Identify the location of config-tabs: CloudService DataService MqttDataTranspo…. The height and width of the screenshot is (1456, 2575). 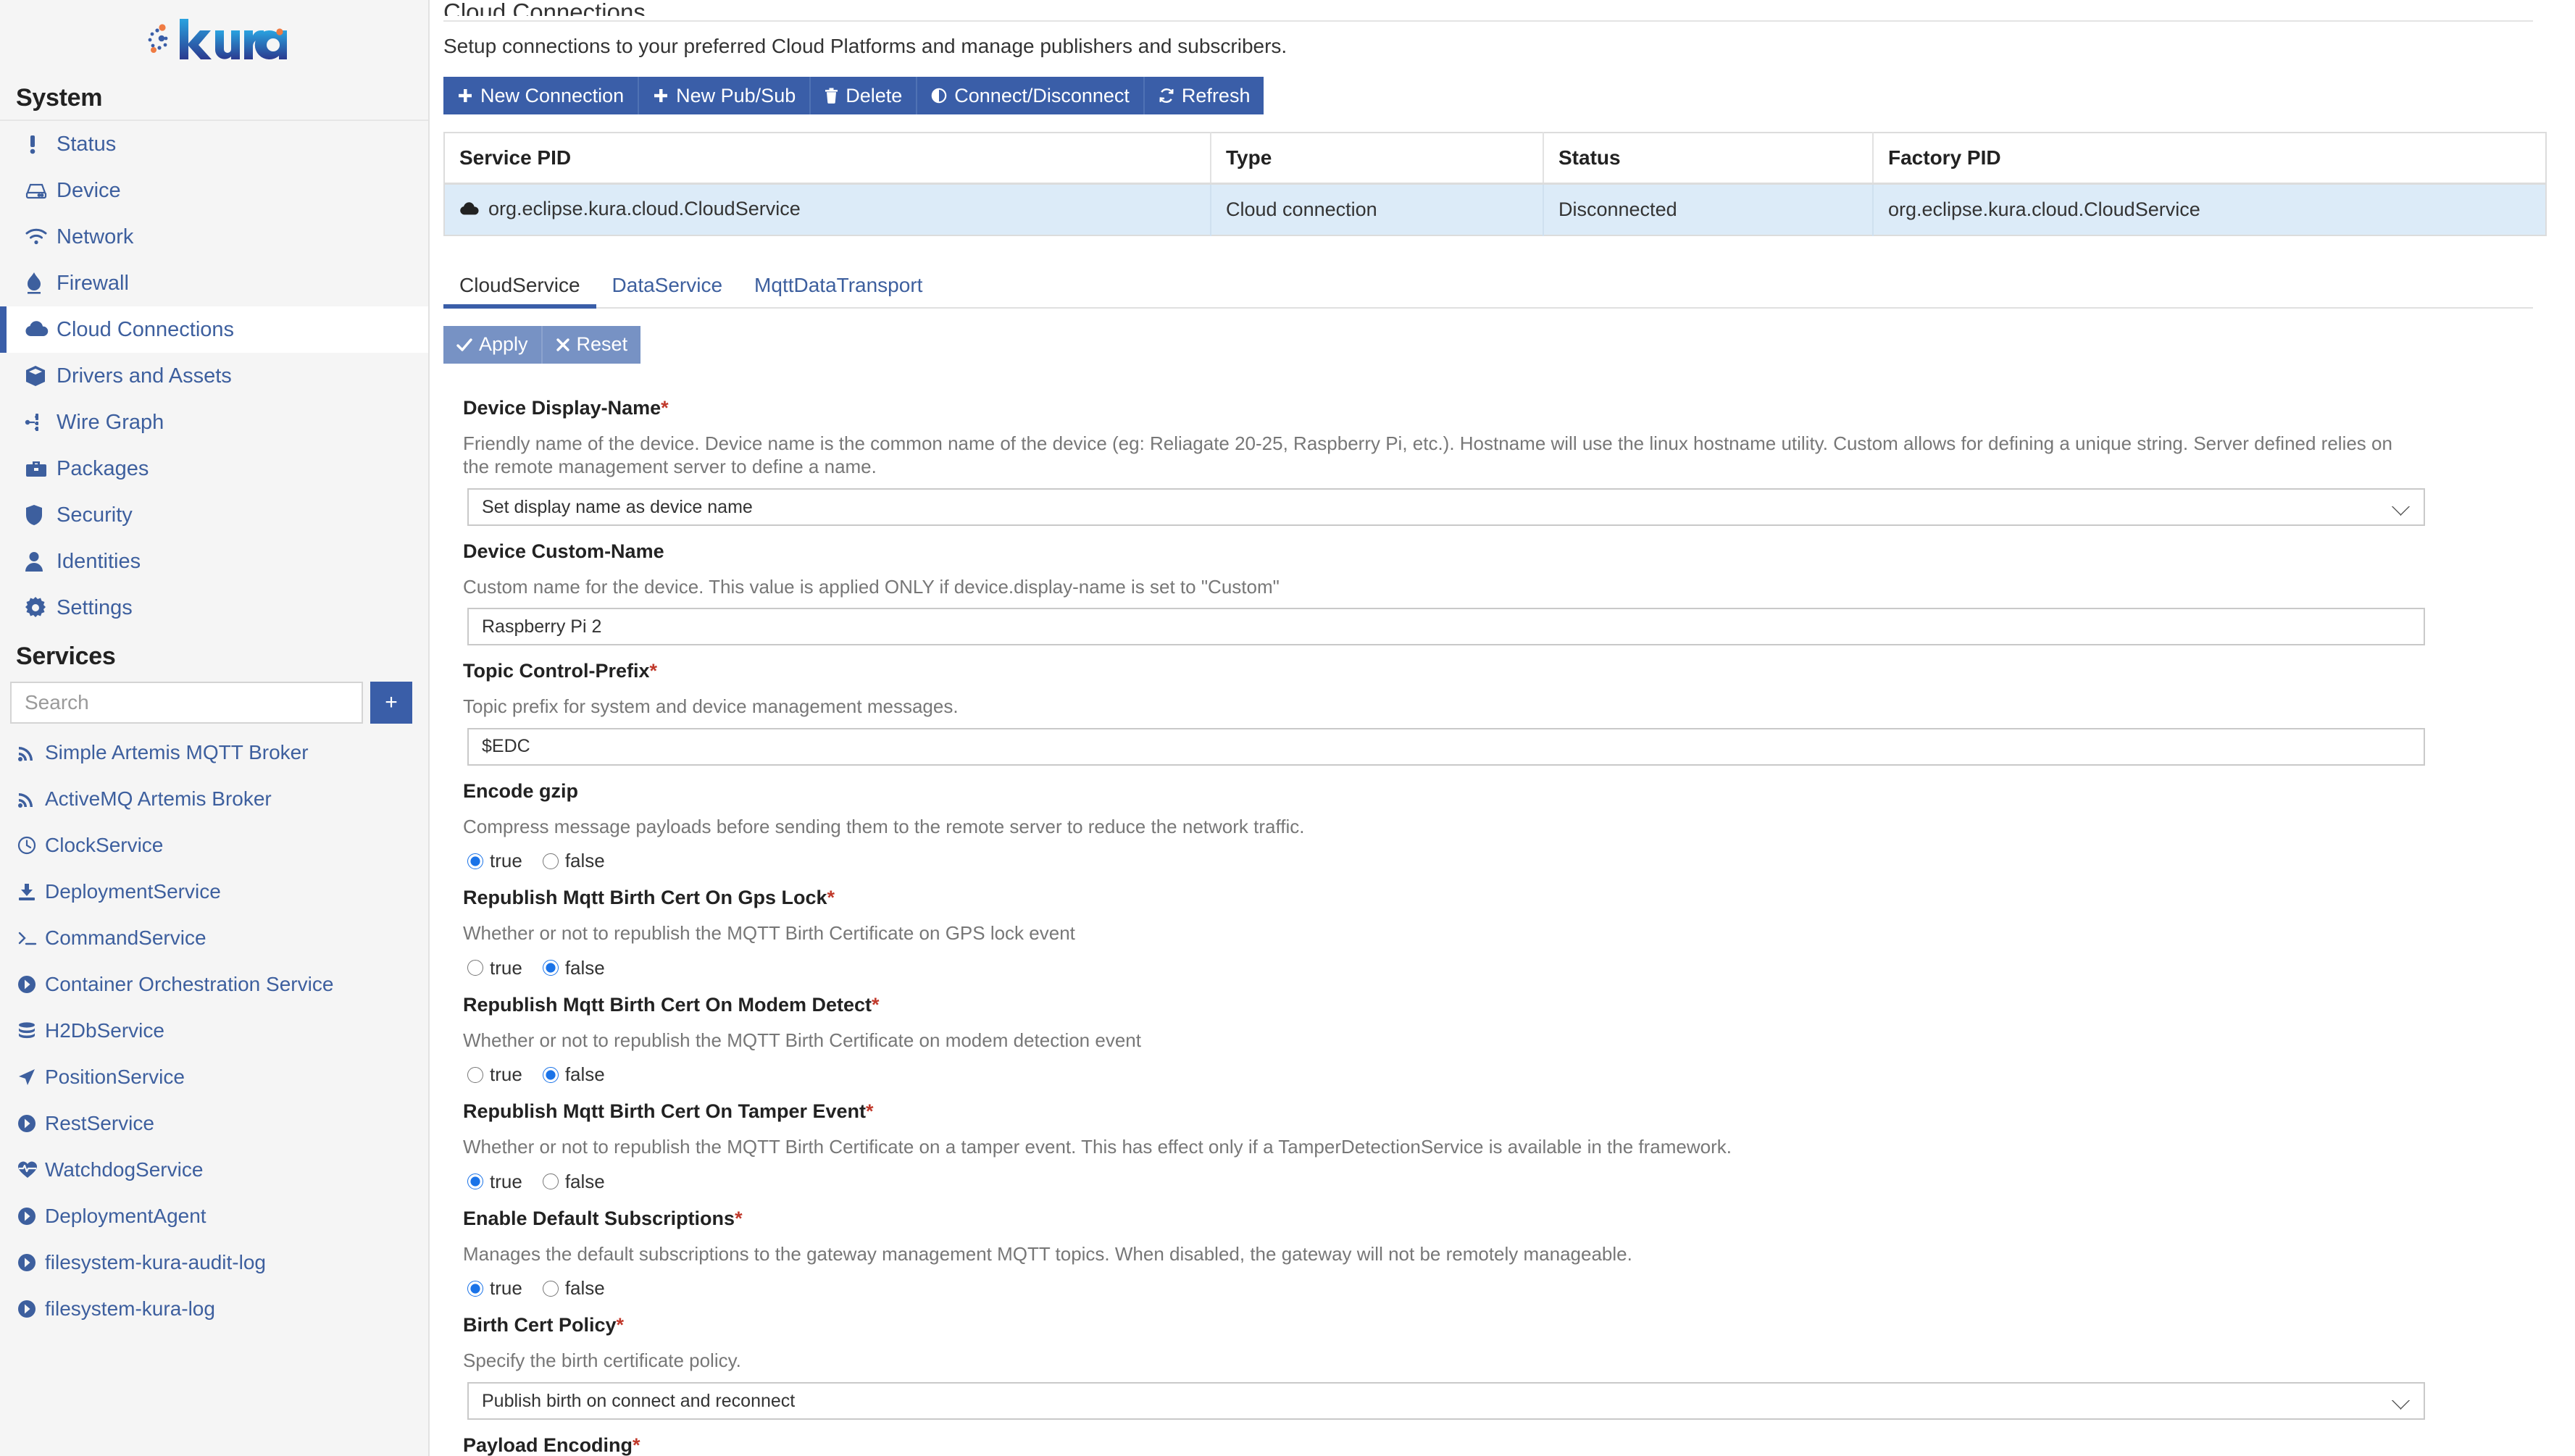
(1488, 288).